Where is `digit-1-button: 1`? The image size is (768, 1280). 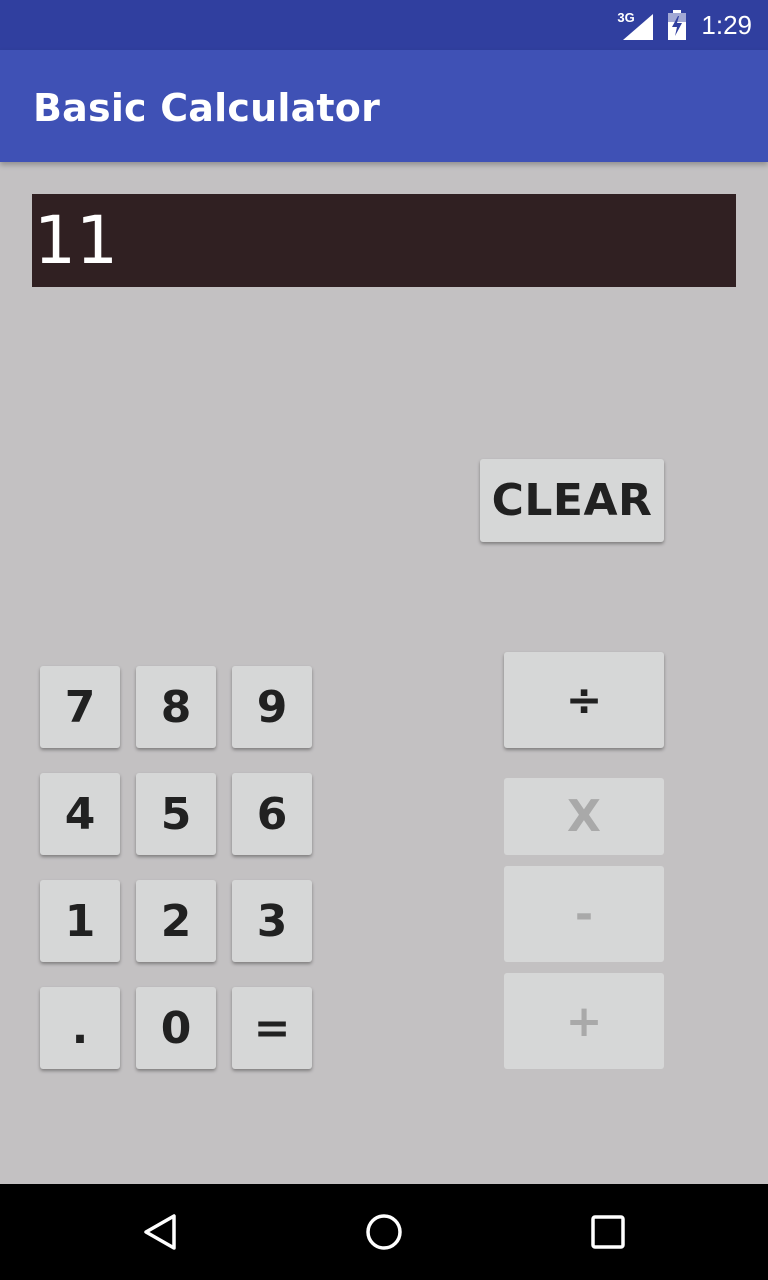
digit-1-button: 1 is located at coordinates (80, 921).